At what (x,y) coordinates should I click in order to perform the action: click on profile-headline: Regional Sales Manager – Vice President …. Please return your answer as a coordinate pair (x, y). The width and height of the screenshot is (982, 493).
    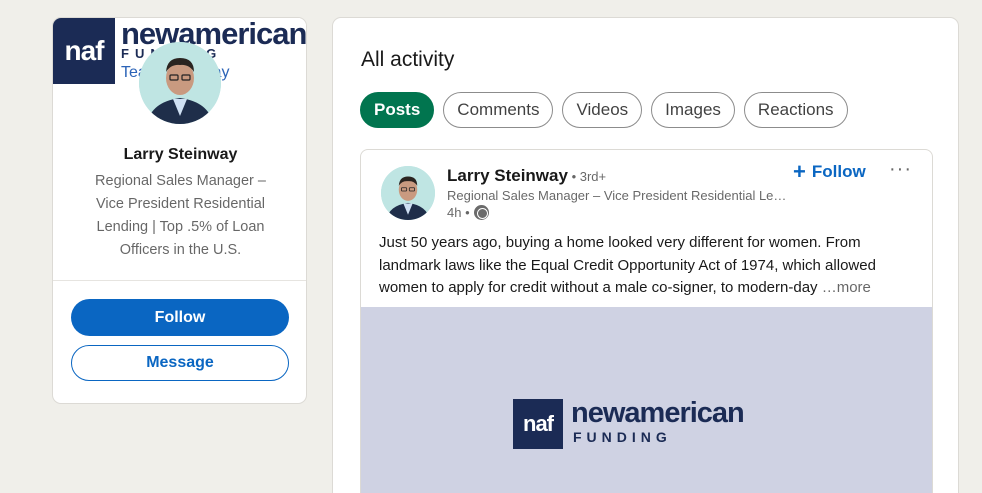
    Looking at the image, I should click on (180, 215).